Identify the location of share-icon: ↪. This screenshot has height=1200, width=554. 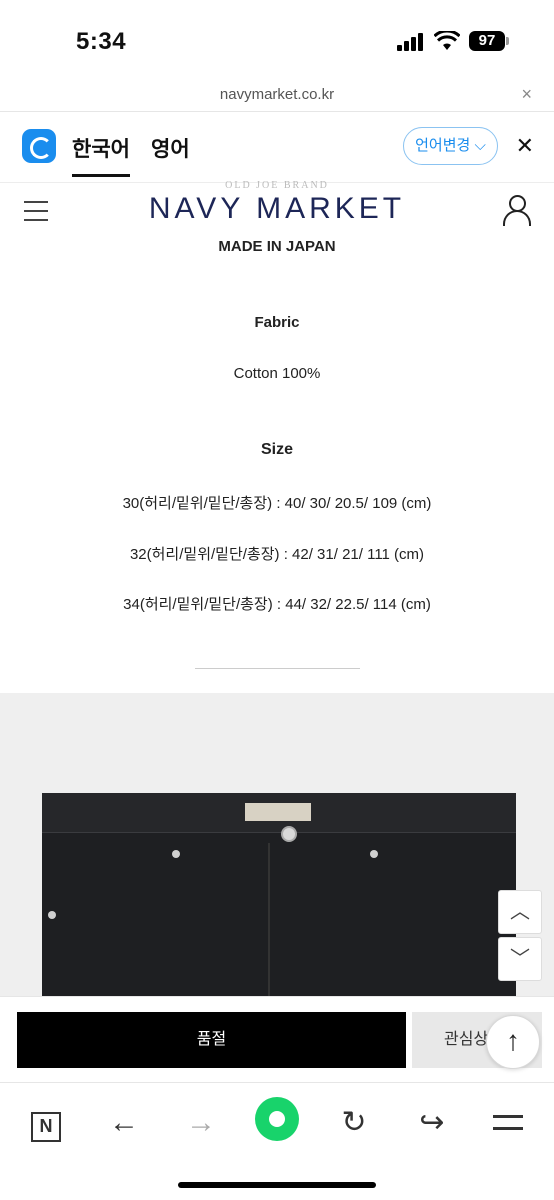
(432, 1123).